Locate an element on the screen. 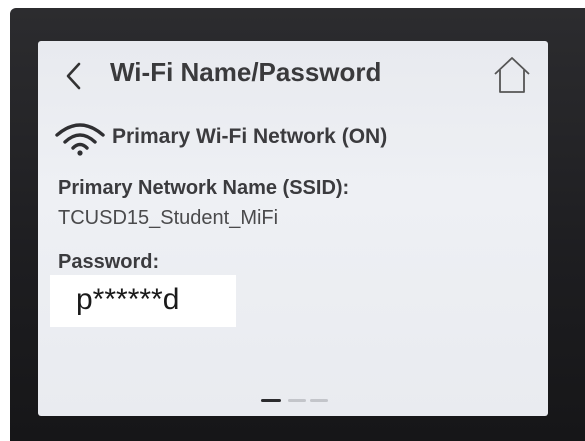 The width and height of the screenshot is (585, 441). wifi-icon is located at coordinates (80, 139).